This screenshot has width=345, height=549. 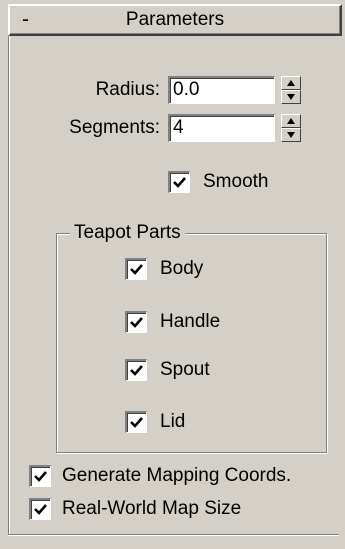 What do you see at coordinates (127, 89) in the screenshot?
I see `radius-label: Radius:` at bounding box center [127, 89].